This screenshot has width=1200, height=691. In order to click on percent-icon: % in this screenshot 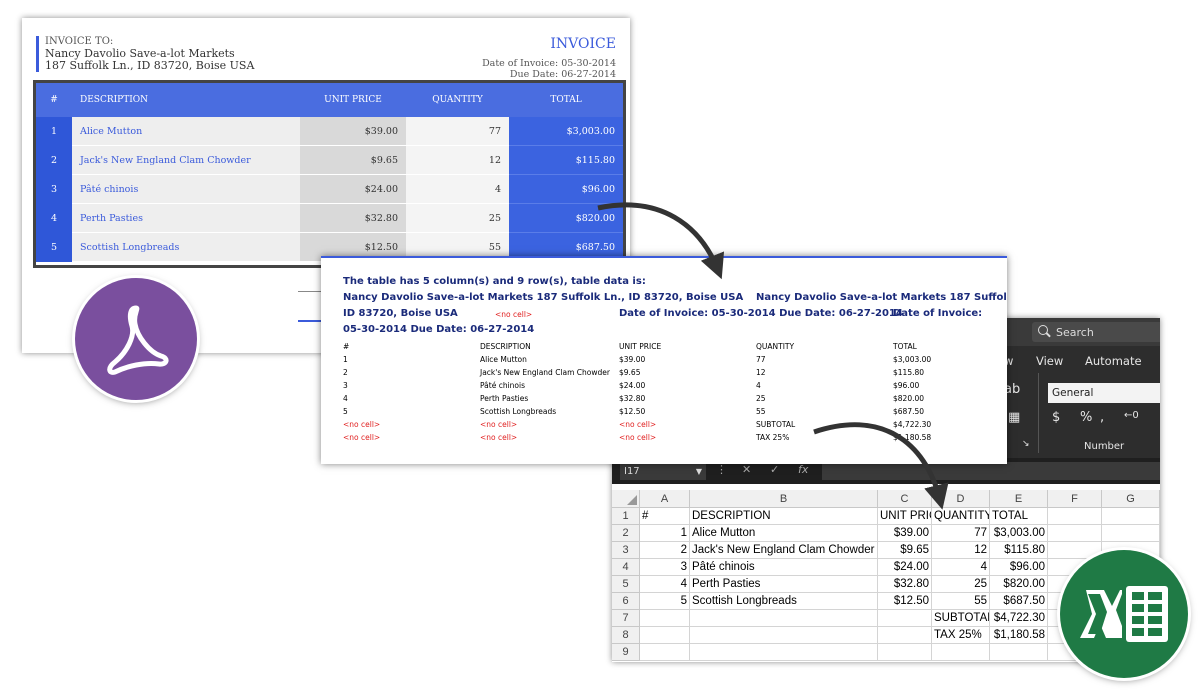, I will do `click(1086, 417)`.